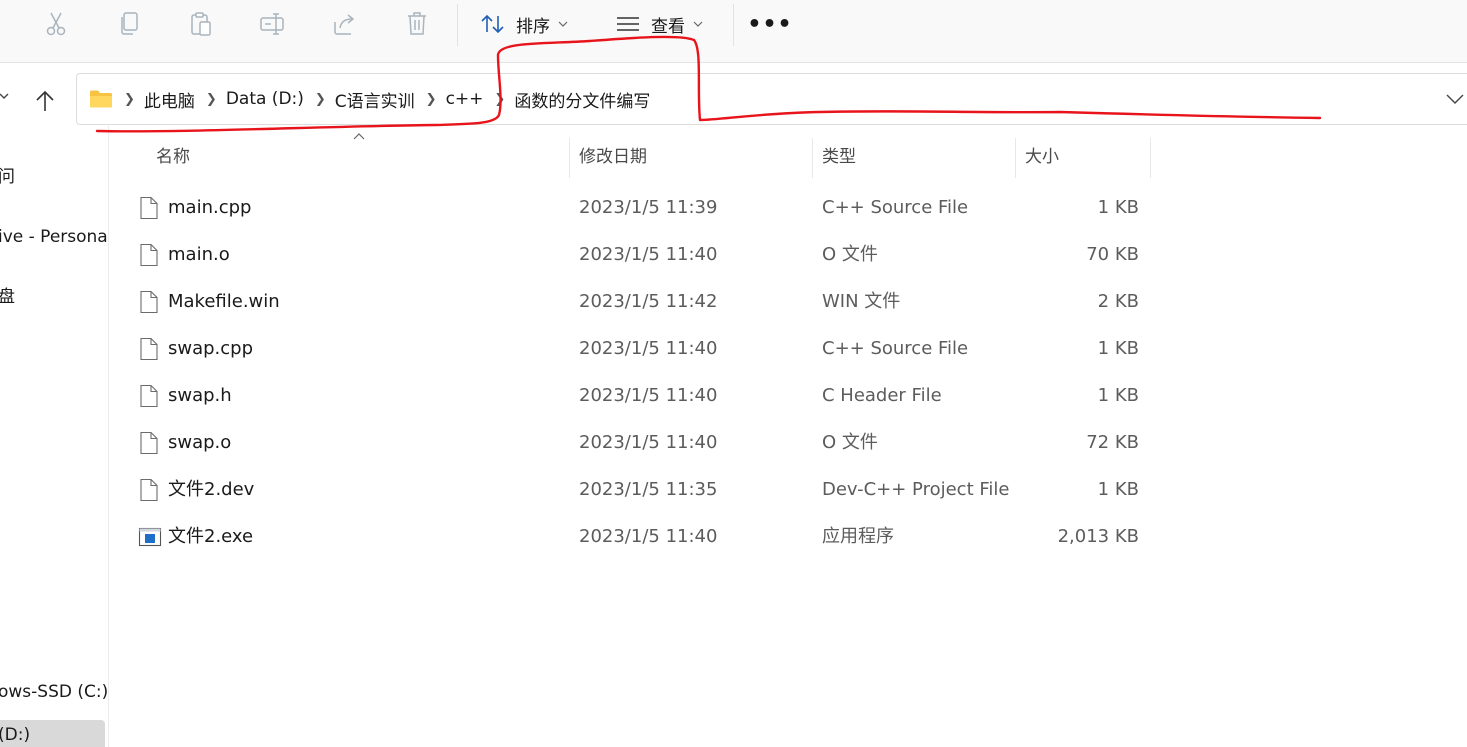 This screenshot has width=1467, height=747. What do you see at coordinates (56, 24) in the screenshot?
I see `cut-icon` at bounding box center [56, 24].